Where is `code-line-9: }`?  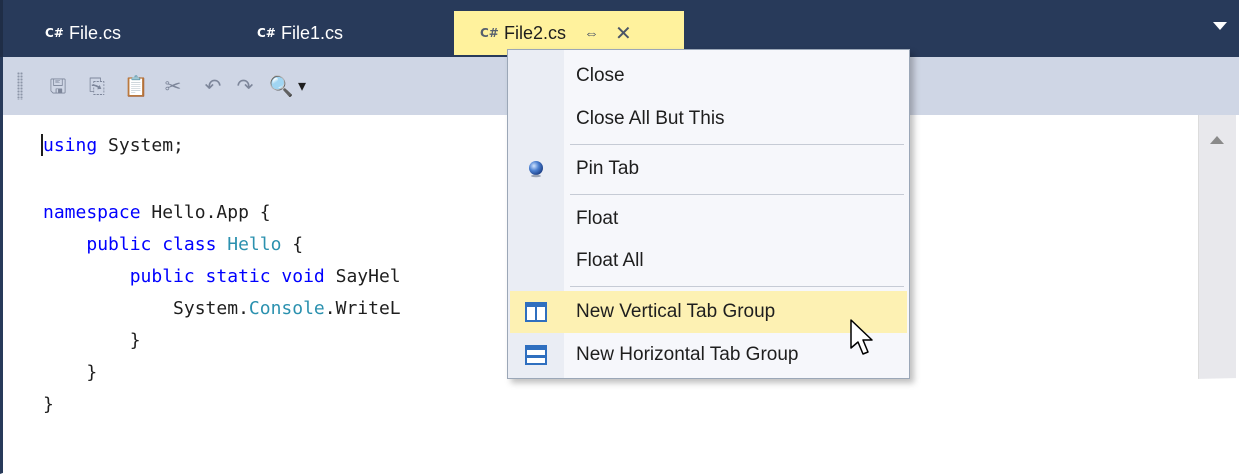
code-line-9: } is located at coordinates (48, 404).